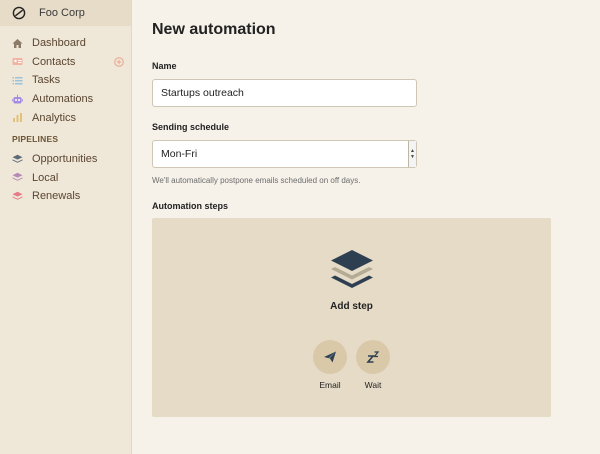  I want to click on sidebar-item-label: Automations, so click(63, 99).